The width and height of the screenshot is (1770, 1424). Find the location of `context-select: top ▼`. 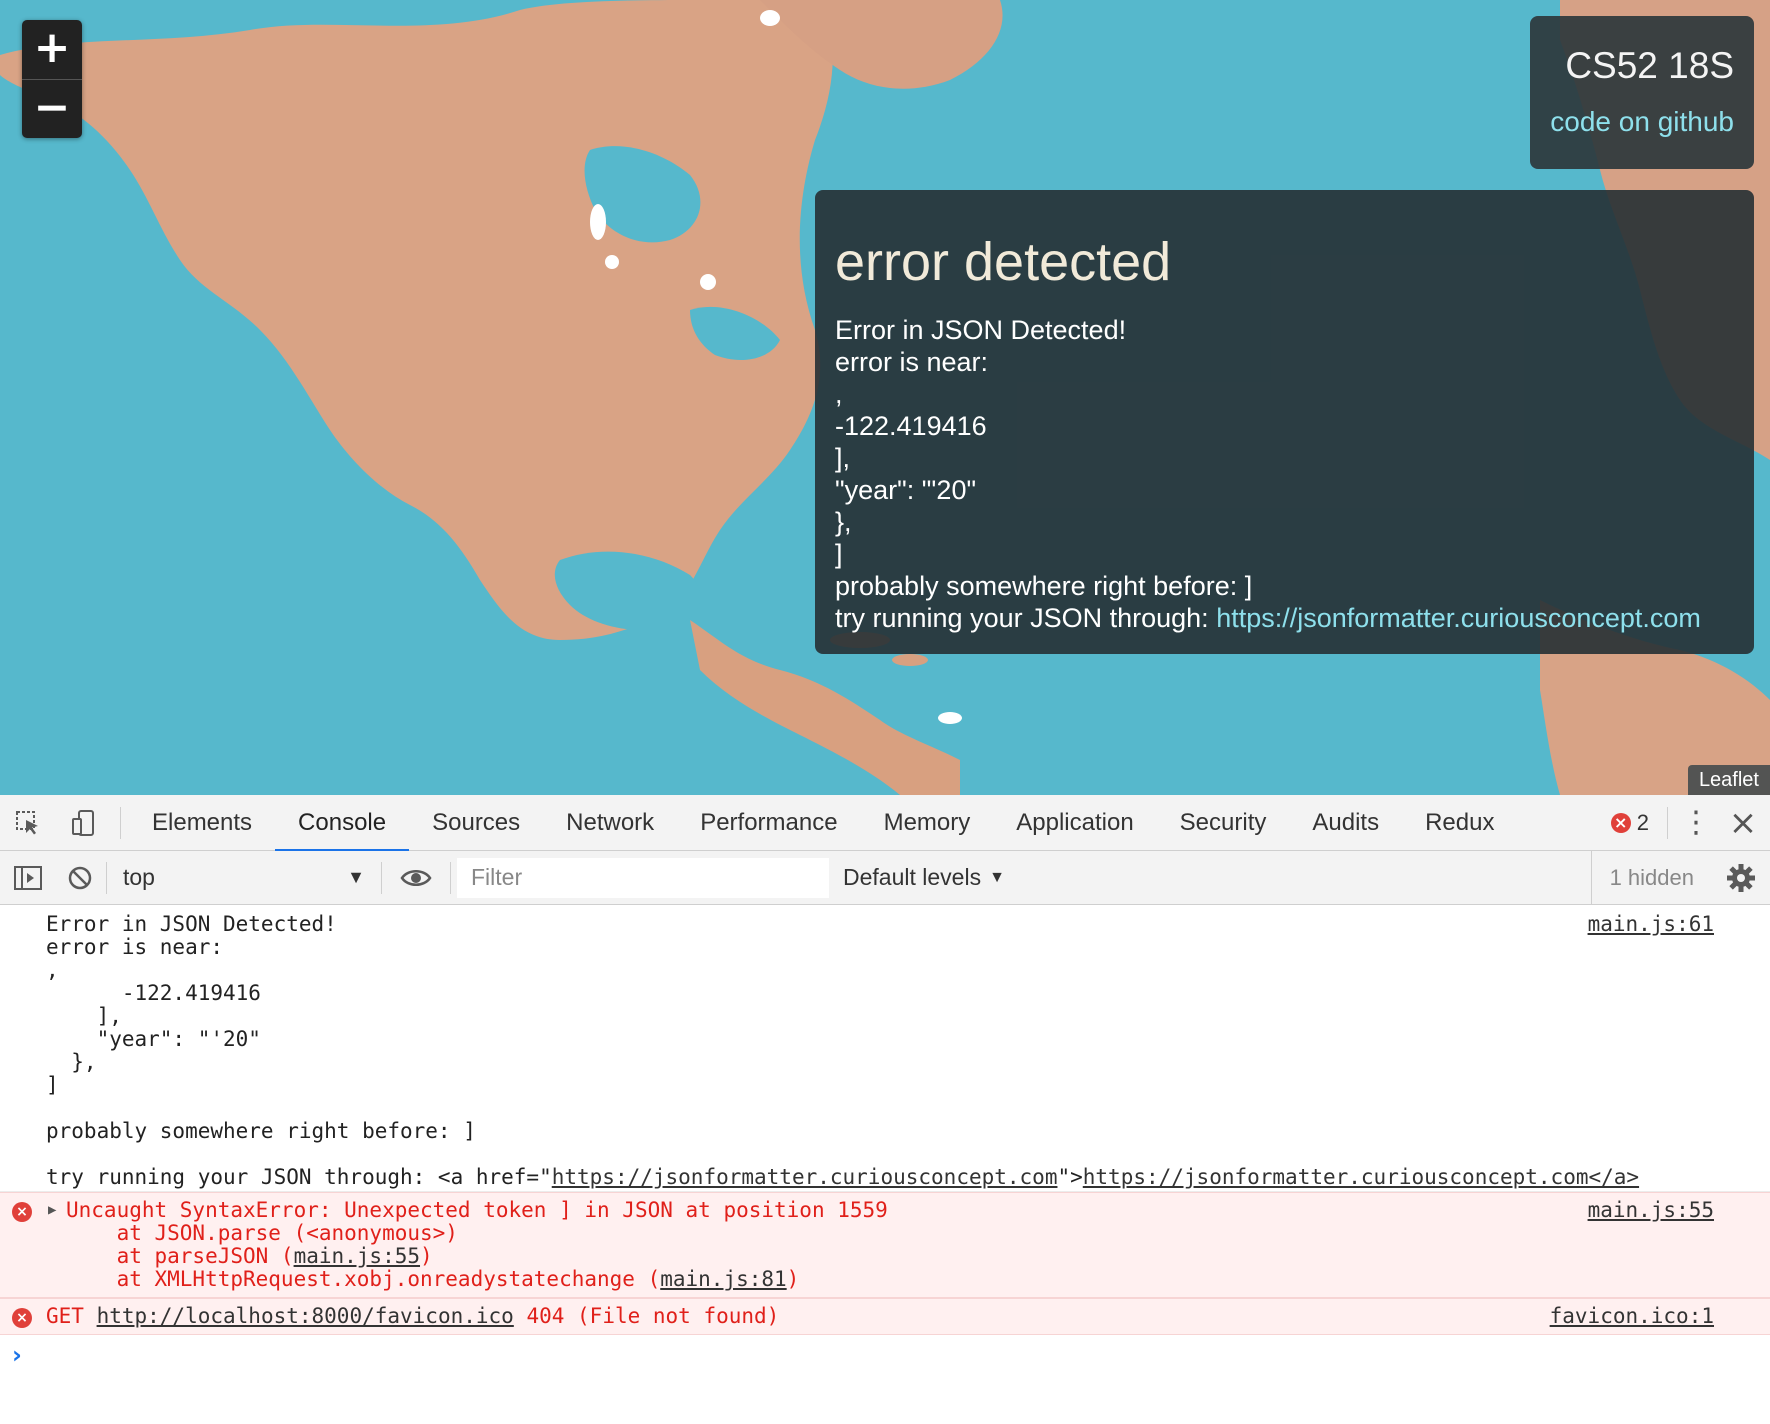

context-select: top ▼ is located at coordinates (244, 878).